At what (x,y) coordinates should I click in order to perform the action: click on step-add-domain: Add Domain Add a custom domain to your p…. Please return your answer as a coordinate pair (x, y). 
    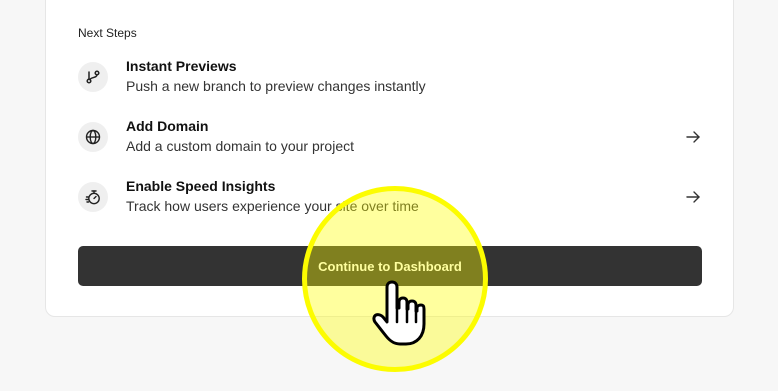
    Looking at the image, I should click on (390, 137).